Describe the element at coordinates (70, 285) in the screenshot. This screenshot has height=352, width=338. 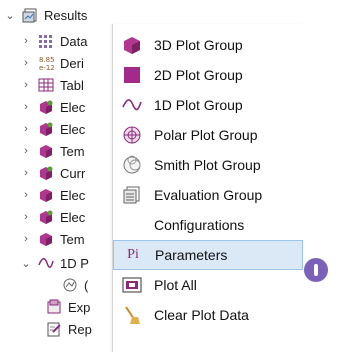
I see `global-plot-icon` at that location.